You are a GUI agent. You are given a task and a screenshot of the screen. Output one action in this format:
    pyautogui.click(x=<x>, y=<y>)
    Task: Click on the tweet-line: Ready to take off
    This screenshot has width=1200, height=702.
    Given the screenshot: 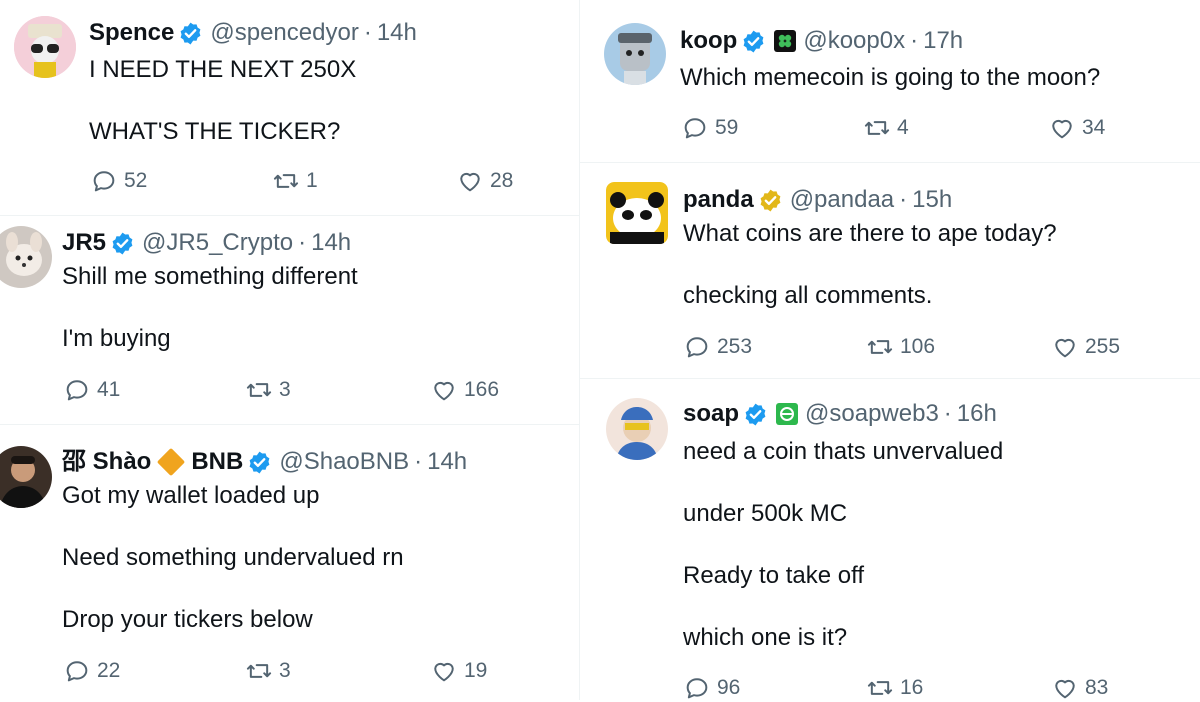 What is the action you would take?
    pyautogui.click(x=774, y=575)
    